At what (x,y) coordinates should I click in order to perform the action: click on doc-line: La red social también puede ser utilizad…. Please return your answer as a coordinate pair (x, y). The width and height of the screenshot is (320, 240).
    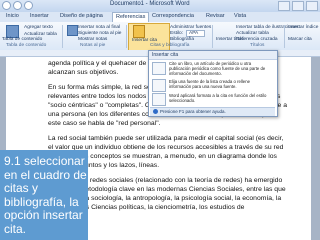
    Looking at the image, I should click on (166, 138).